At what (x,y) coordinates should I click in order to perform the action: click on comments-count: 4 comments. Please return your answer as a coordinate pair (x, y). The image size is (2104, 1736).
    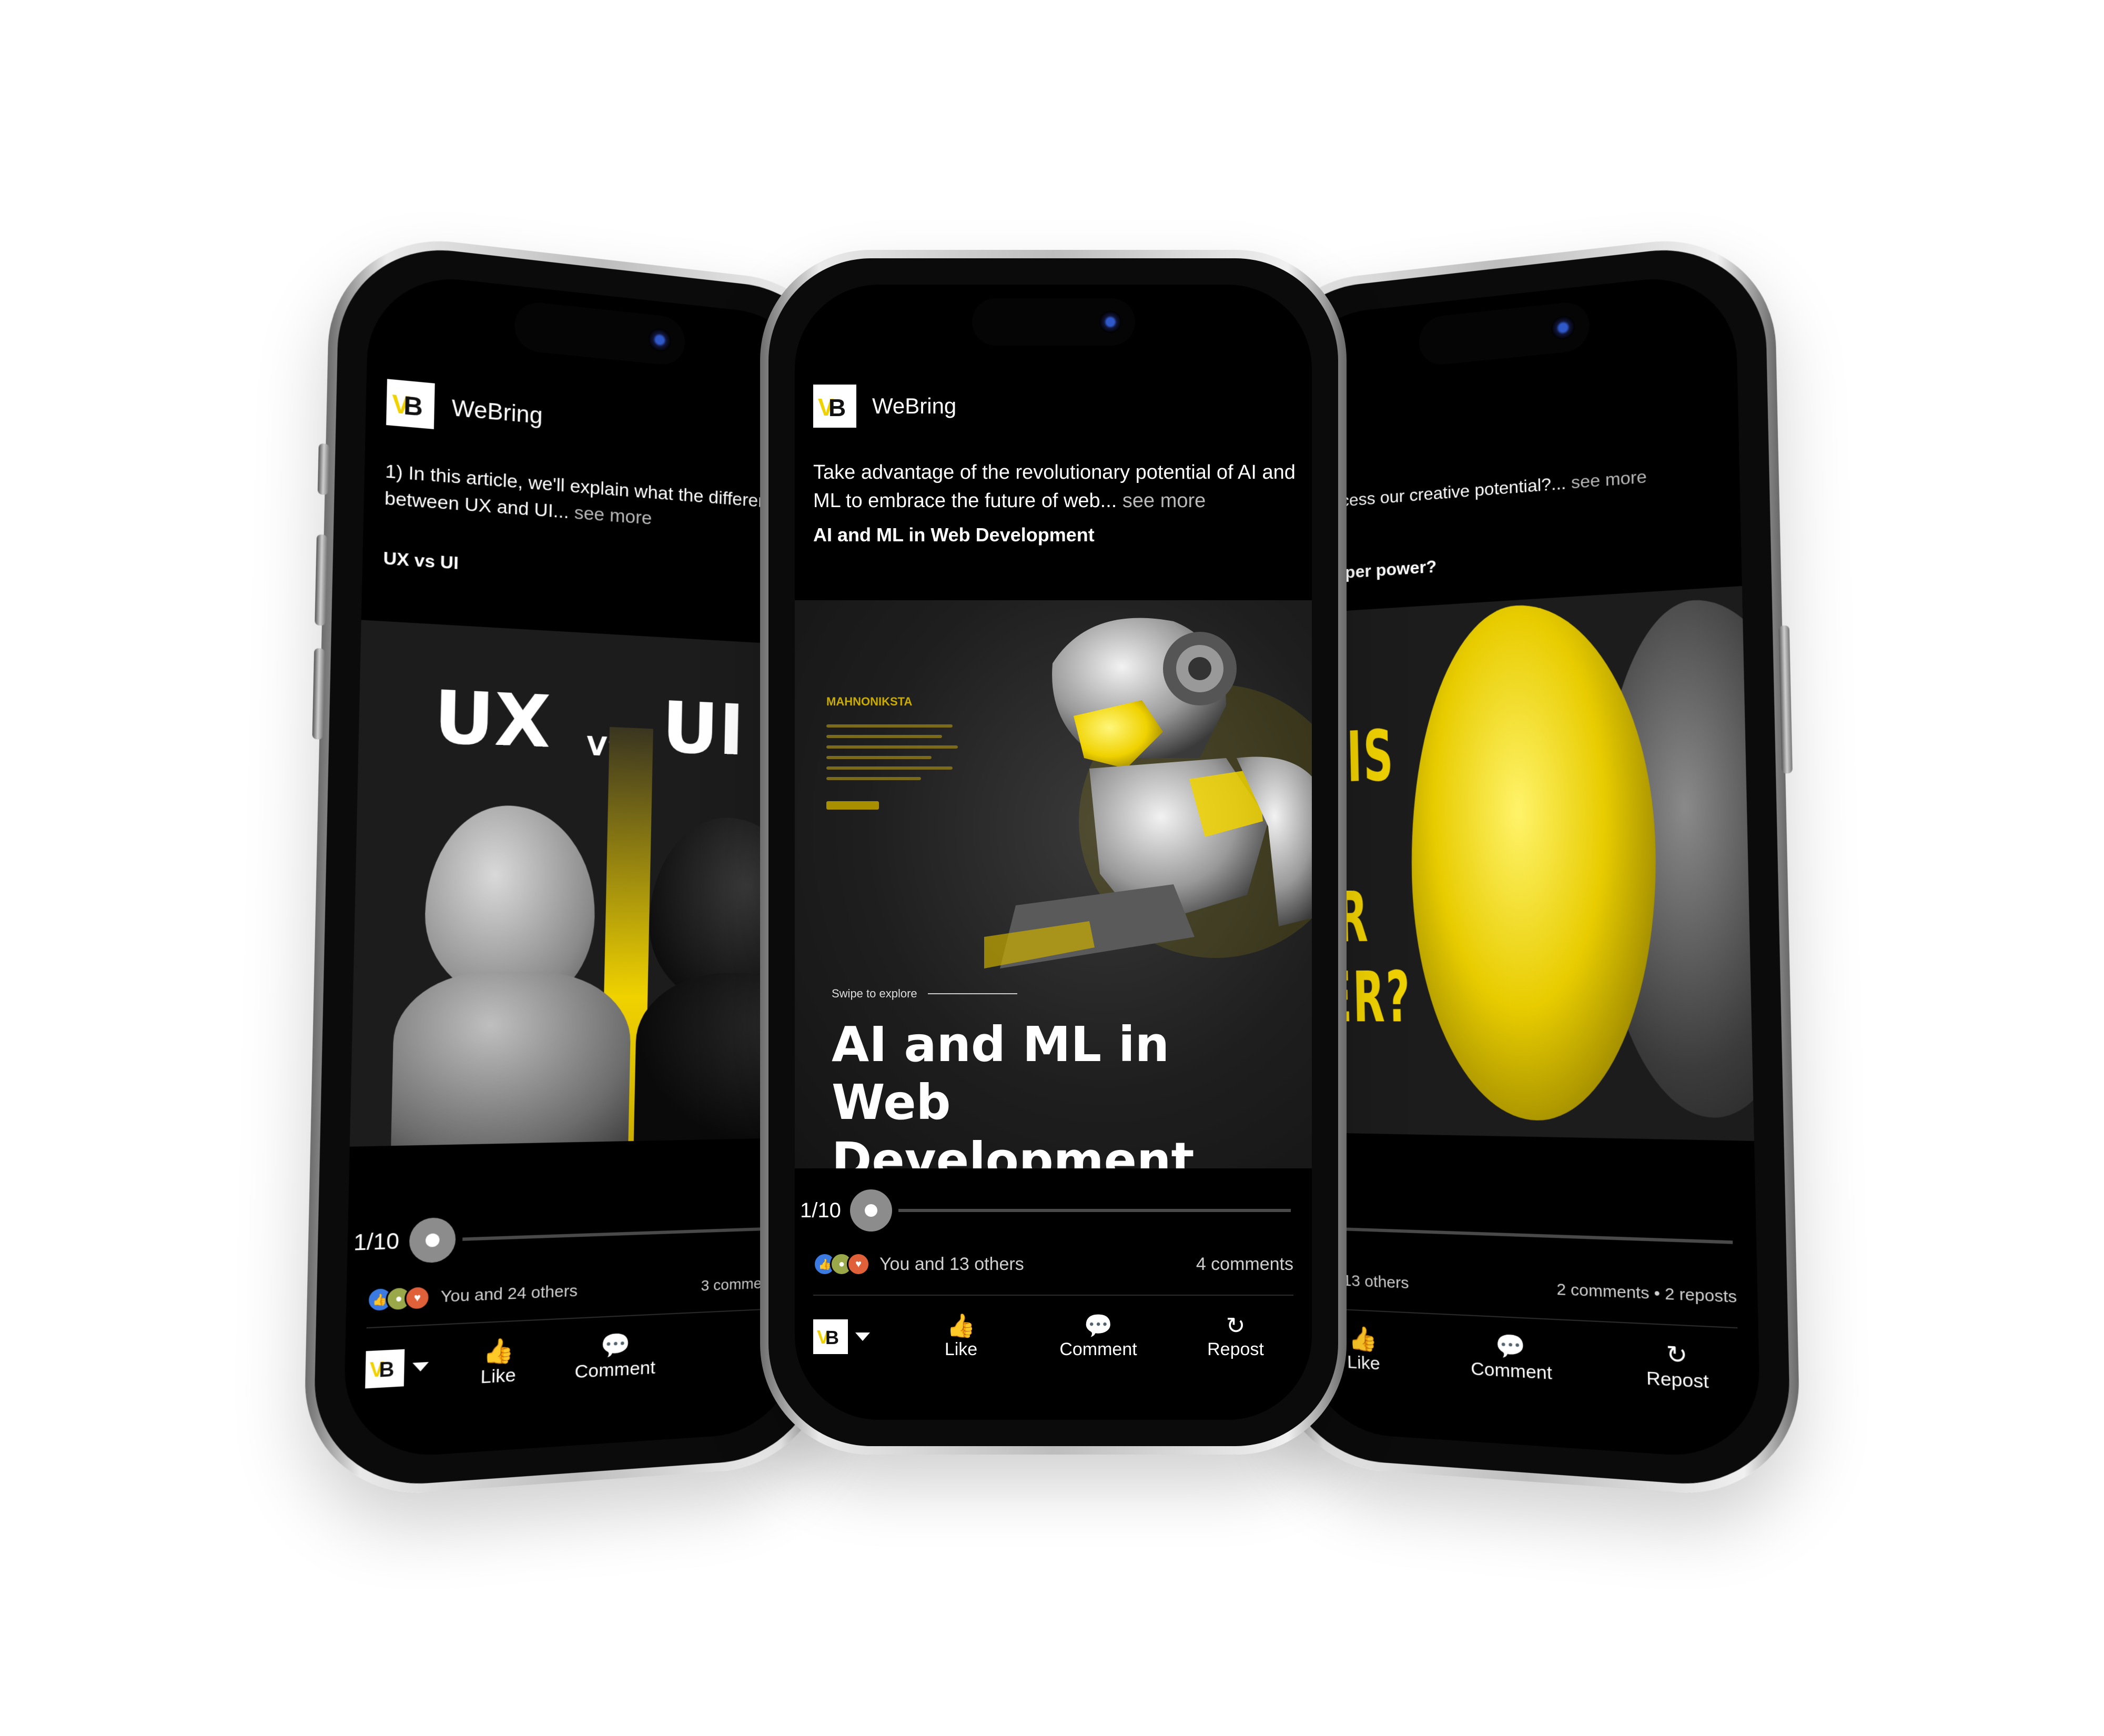
    Looking at the image, I should click on (1245, 1264).